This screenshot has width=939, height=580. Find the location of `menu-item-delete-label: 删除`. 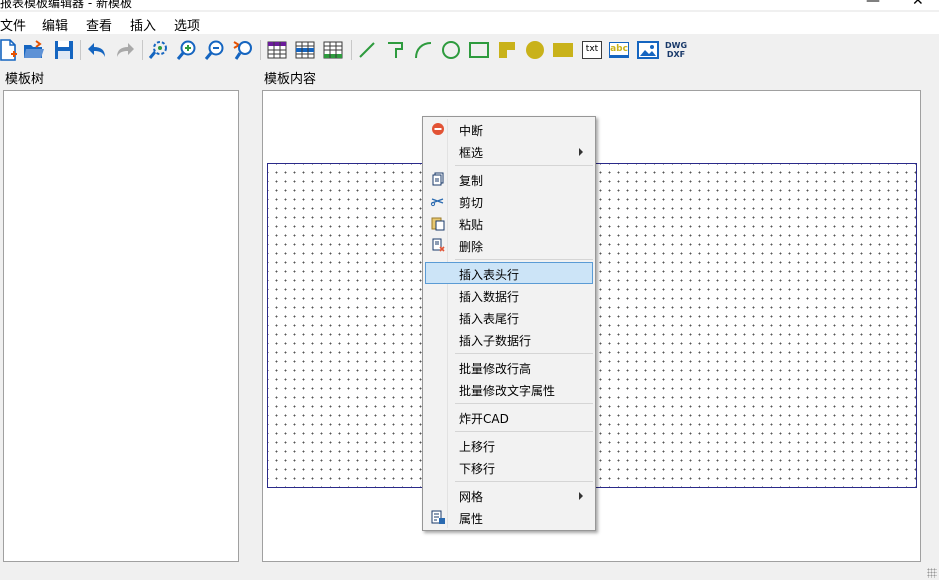

menu-item-delete-label: 删除 is located at coordinates (471, 247).